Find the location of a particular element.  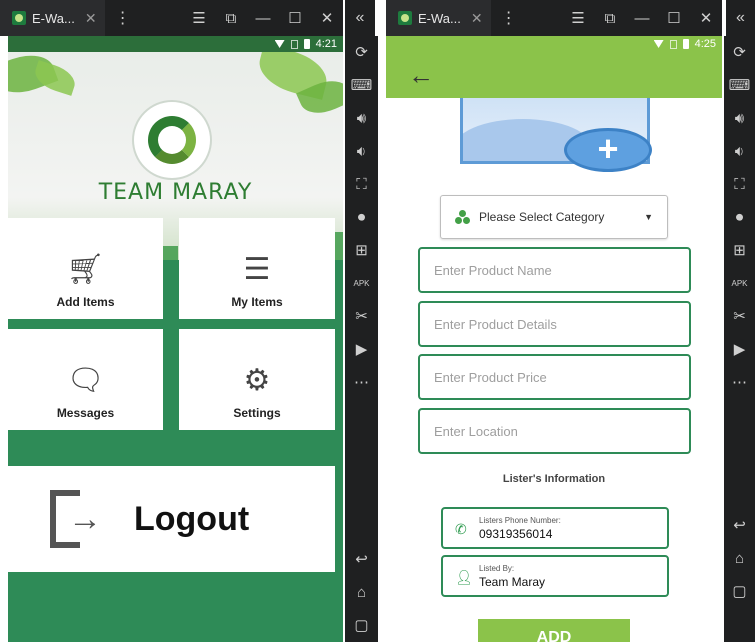

phone-icon: ✆ is located at coordinates (461, 529).